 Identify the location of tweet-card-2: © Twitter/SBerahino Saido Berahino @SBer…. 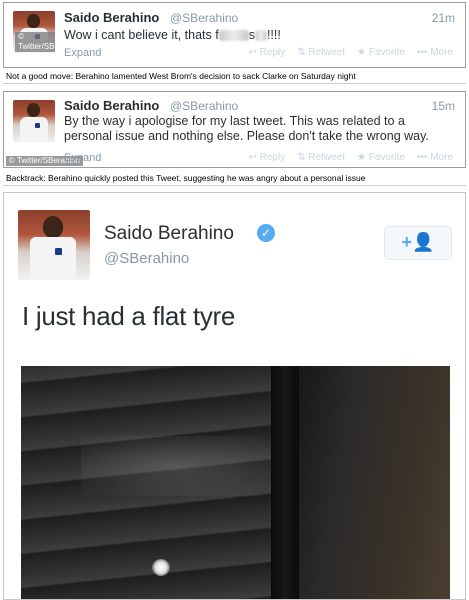
(234, 129).